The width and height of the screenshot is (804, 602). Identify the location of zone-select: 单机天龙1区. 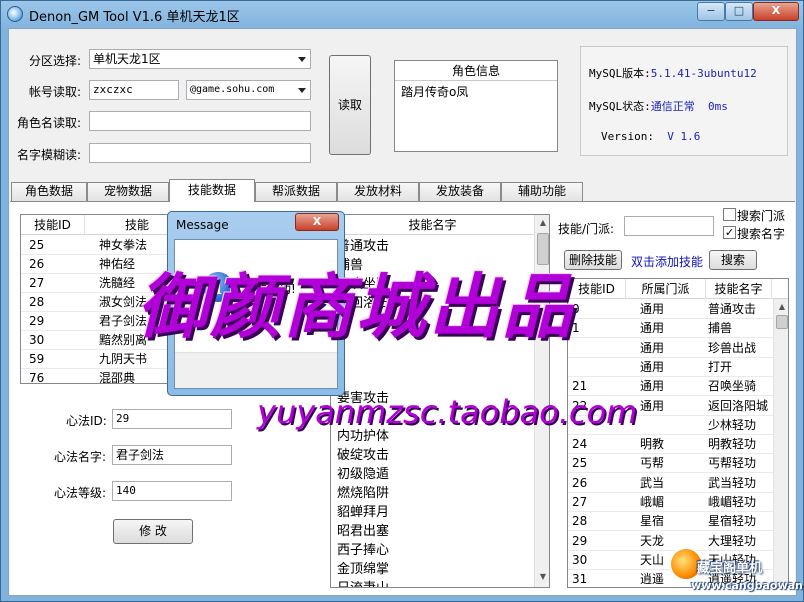
(200, 59).